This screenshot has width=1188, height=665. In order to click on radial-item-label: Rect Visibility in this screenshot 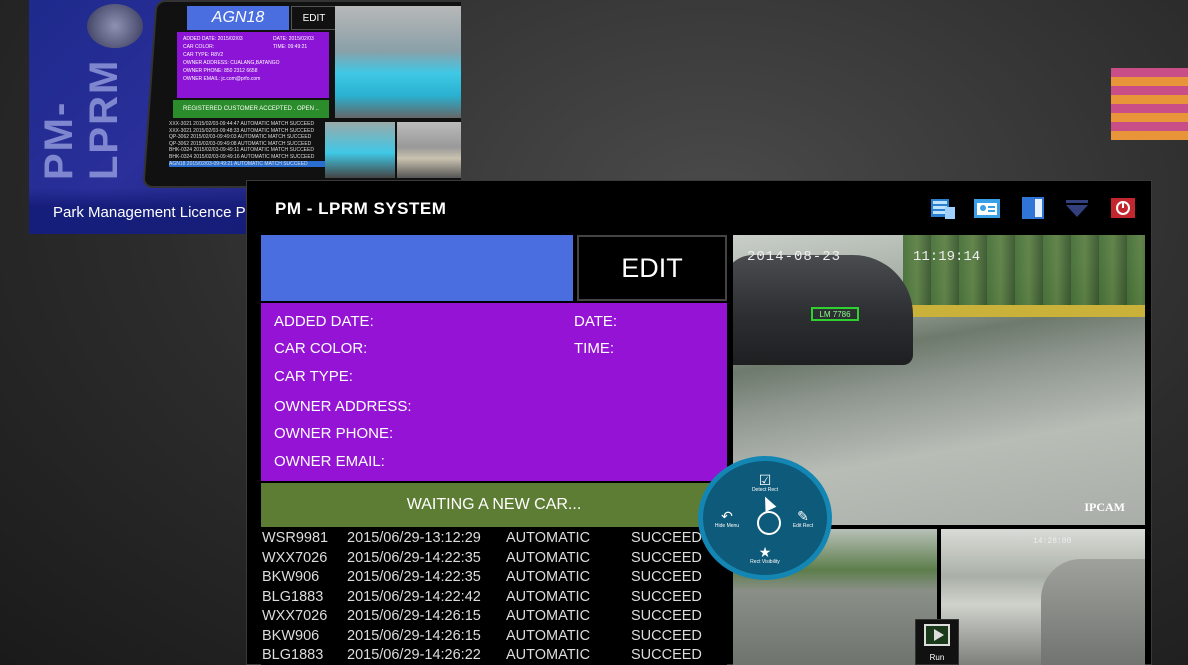, I will do `click(765, 562)`.